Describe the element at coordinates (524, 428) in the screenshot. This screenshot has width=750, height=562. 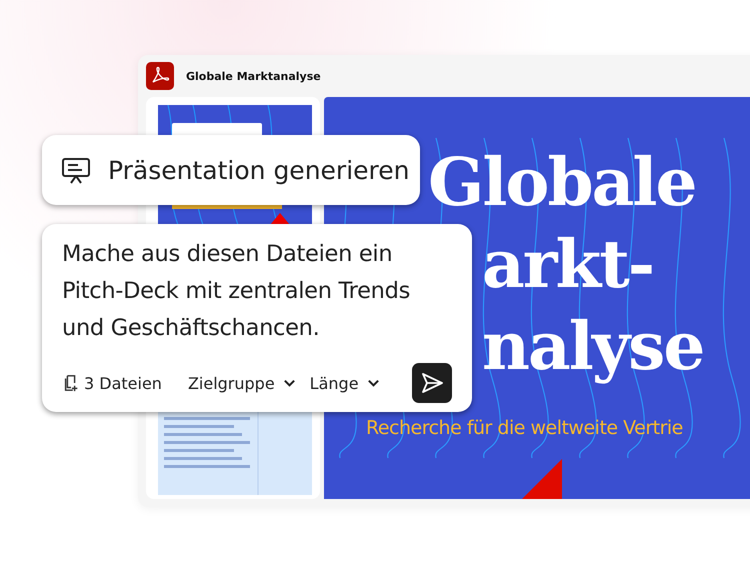
I see `slide-subtitle: Recherche für die weltweite Vertrie` at that location.